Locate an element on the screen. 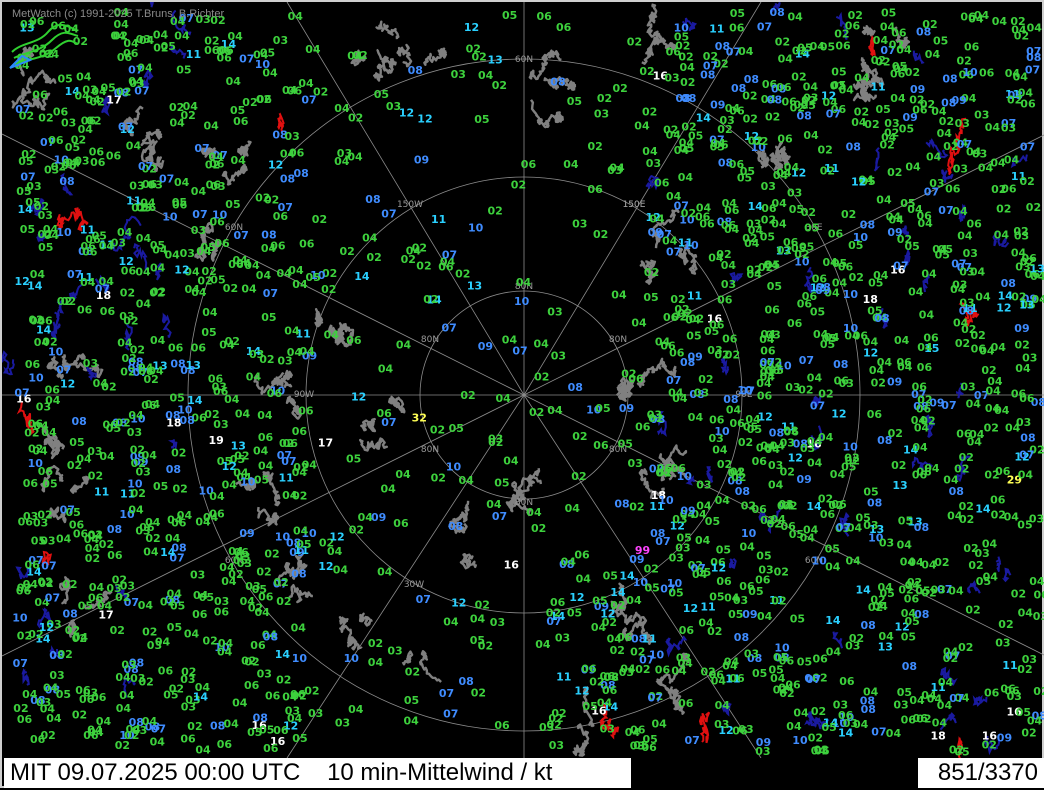 Image resolution: width=1044 pixels, height=790 pixels. wind-value: 14 is located at coordinates (283, 654).